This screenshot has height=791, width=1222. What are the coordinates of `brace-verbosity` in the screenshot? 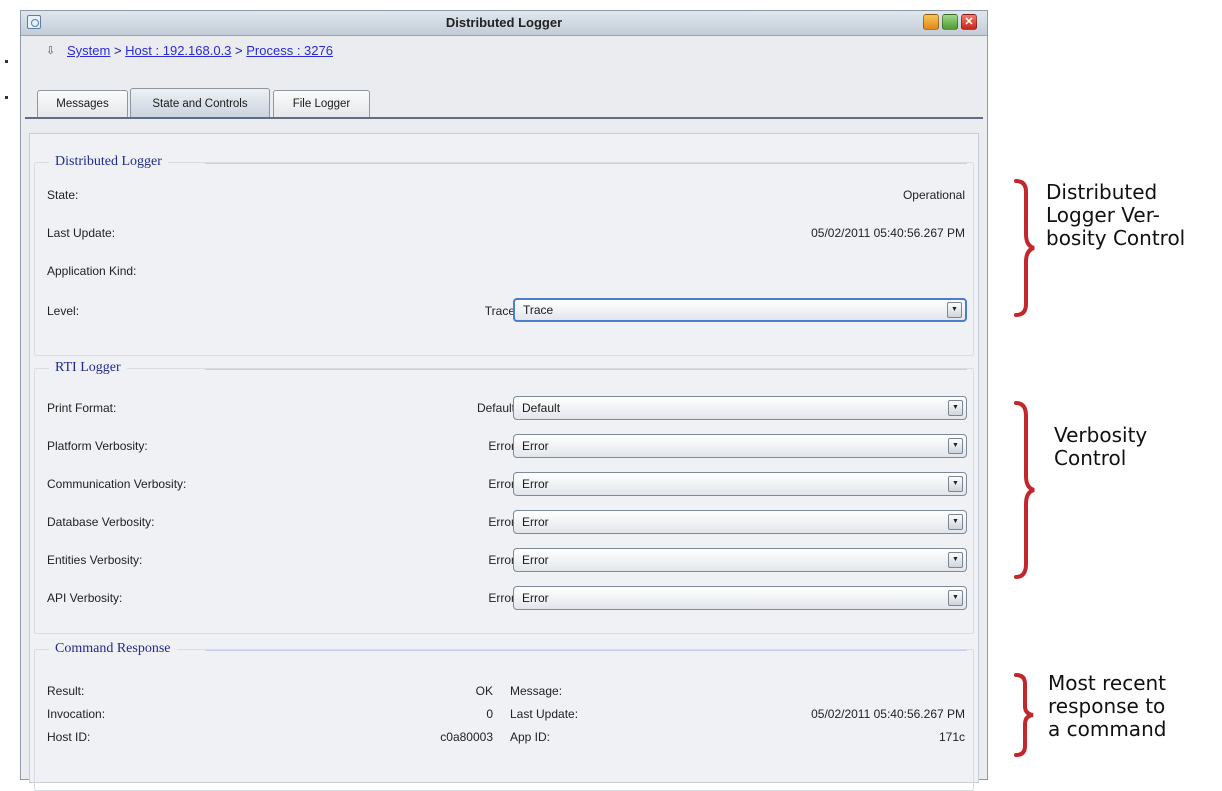 It's located at (1024, 490).